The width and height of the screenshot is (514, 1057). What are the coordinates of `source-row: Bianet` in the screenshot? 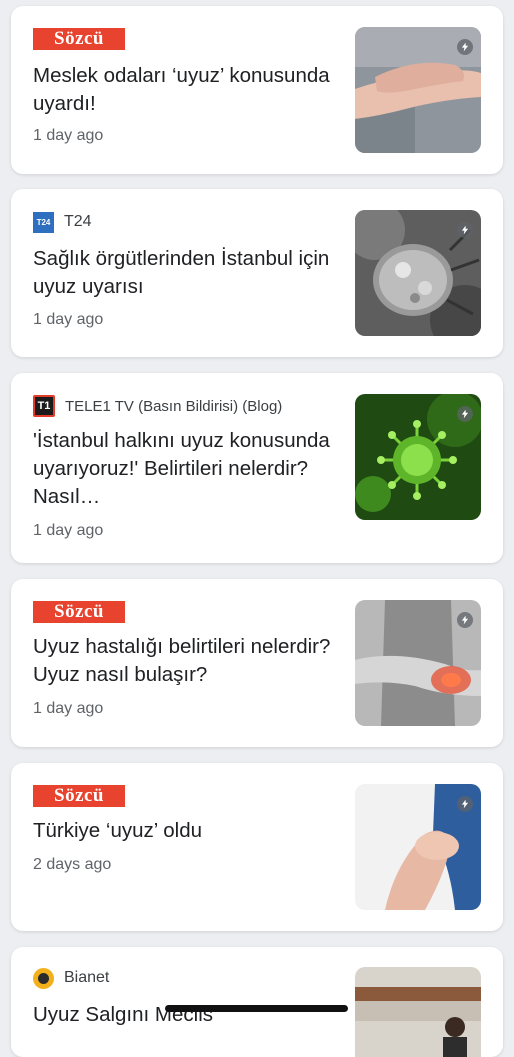 It's located at (71, 978).